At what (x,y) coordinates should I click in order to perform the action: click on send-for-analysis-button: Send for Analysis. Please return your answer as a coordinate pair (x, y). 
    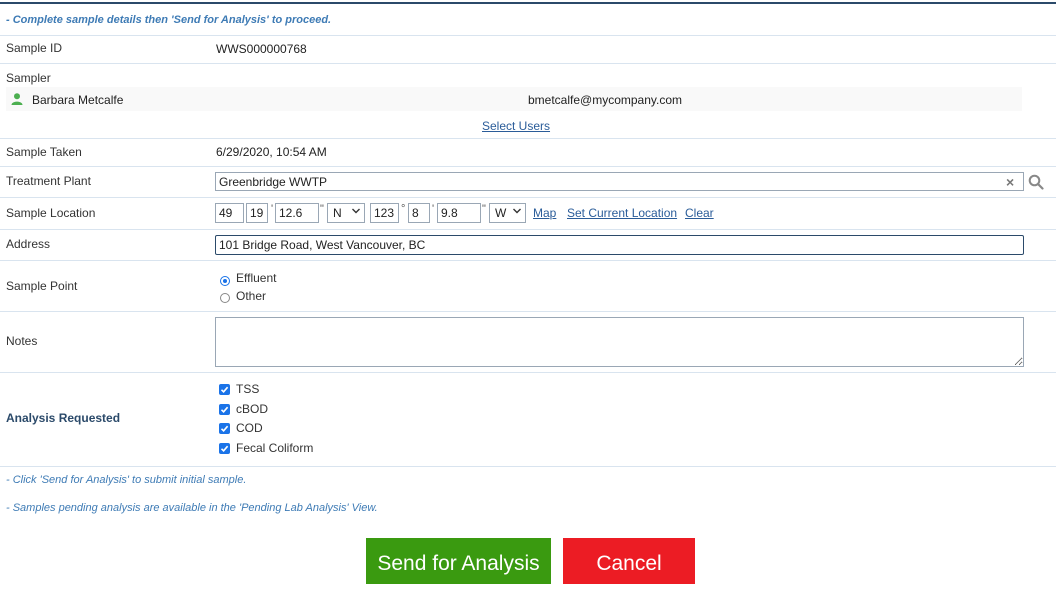
    Looking at the image, I should click on (458, 561).